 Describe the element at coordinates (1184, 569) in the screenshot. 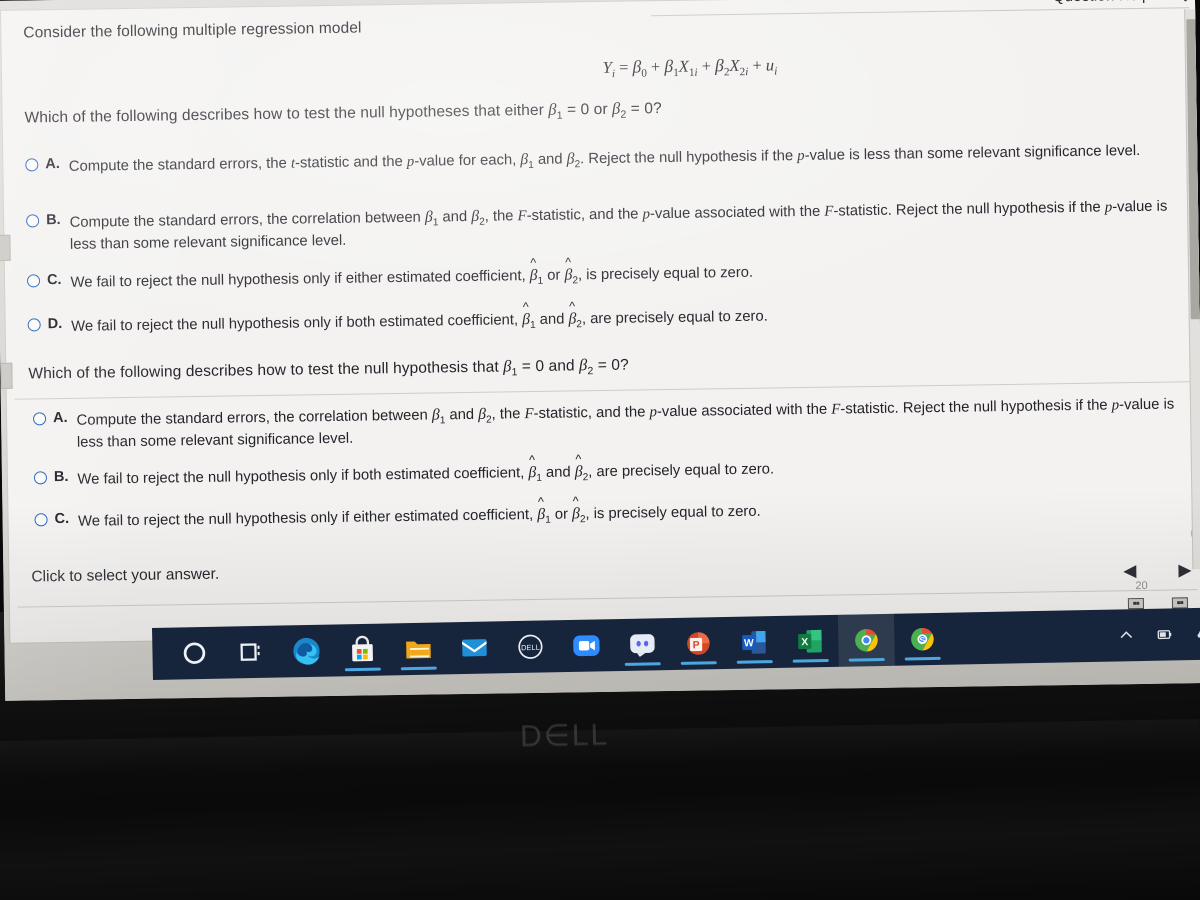

I see `next-question-button: ▶` at that location.